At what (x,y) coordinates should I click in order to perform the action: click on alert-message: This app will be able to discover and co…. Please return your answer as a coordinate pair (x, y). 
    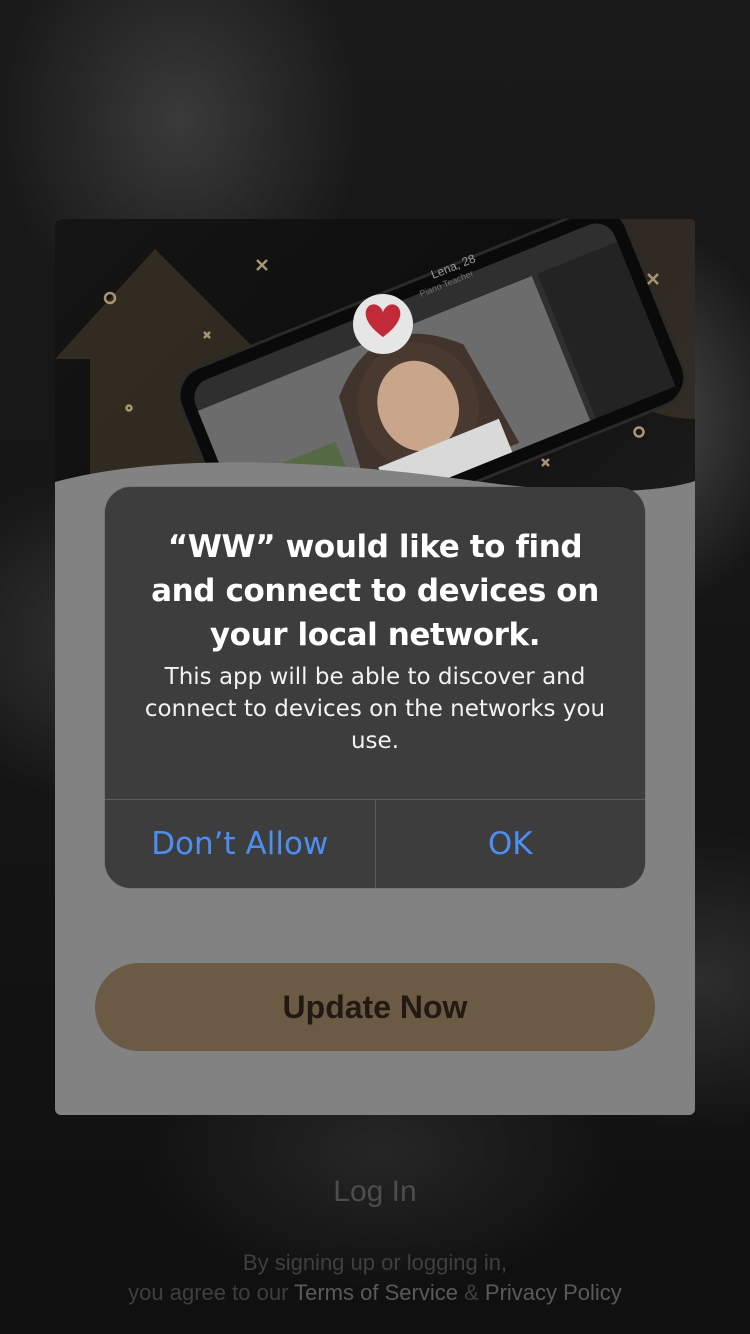
    Looking at the image, I should click on (375, 709).